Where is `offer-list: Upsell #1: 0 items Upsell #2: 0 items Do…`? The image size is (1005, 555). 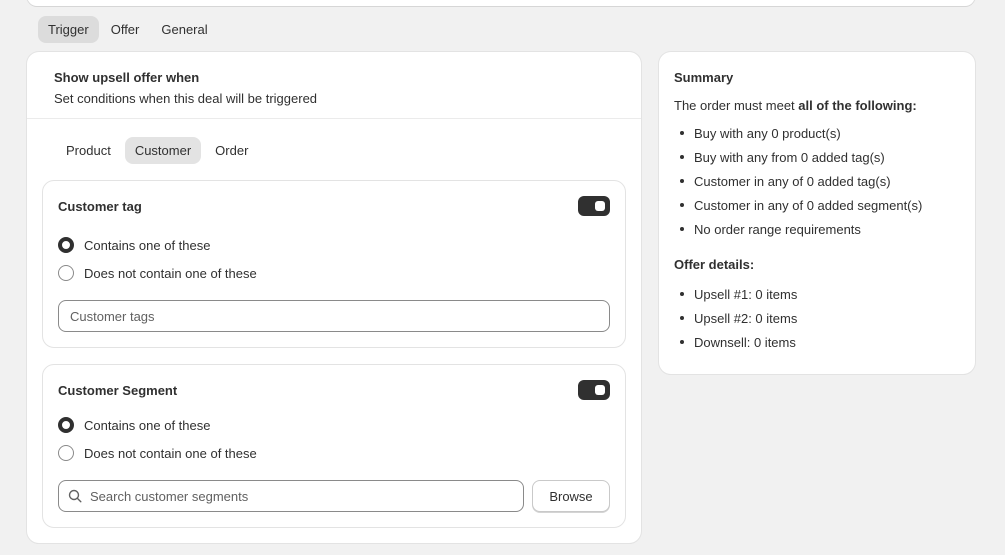 offer-list: Upsell #1: 0 items Upsell #2: 0 items Do… is located at coordinates (817, 318).